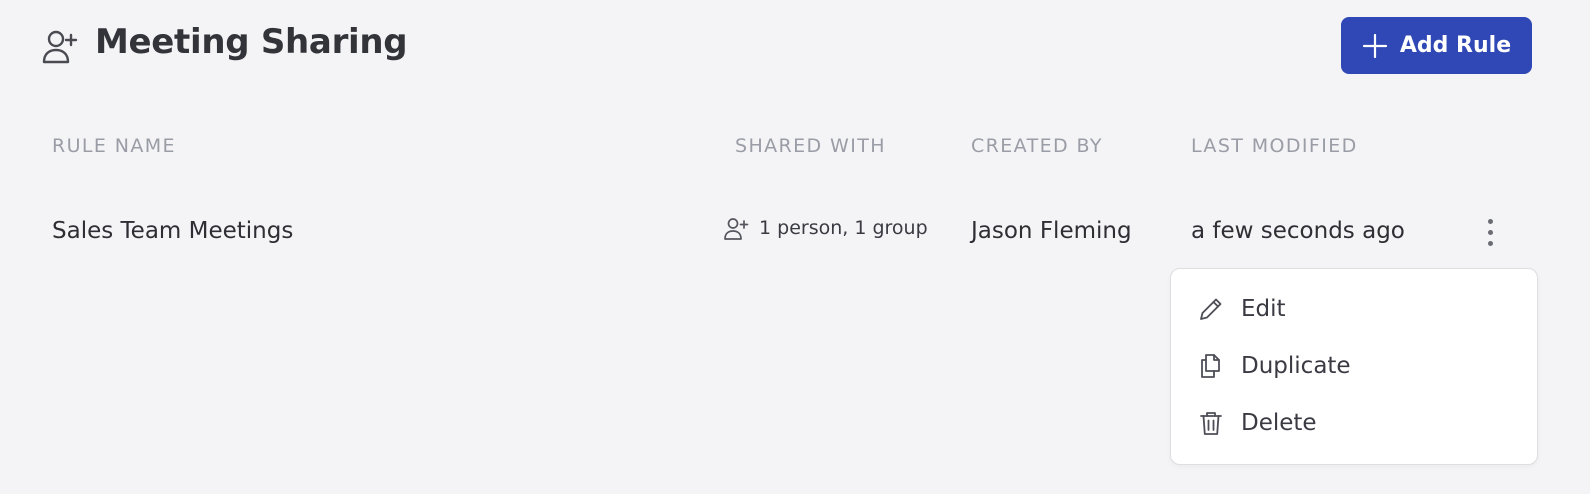 The height and width of the screenshot is (494, 1590). I want to click on menu-item-label: Duplicate, so click(1296, 366).